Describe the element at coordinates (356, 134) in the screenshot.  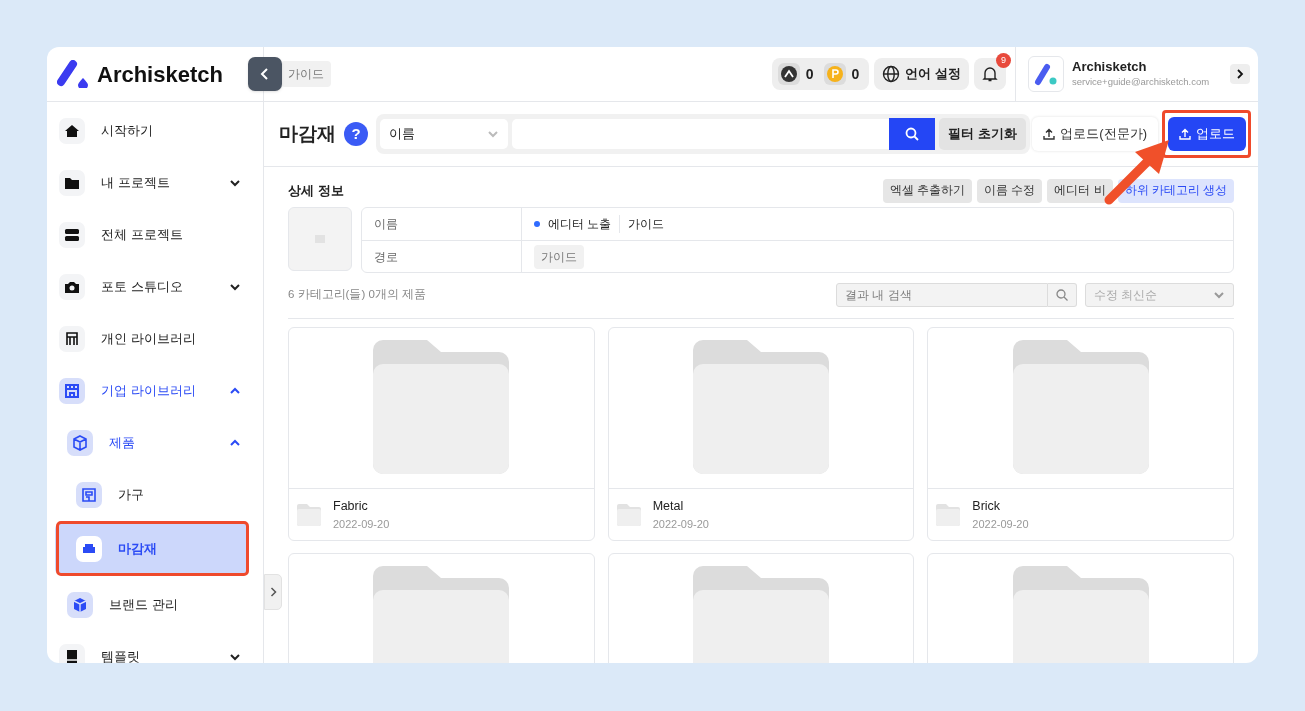
I see `help-icon: ?` at that location.